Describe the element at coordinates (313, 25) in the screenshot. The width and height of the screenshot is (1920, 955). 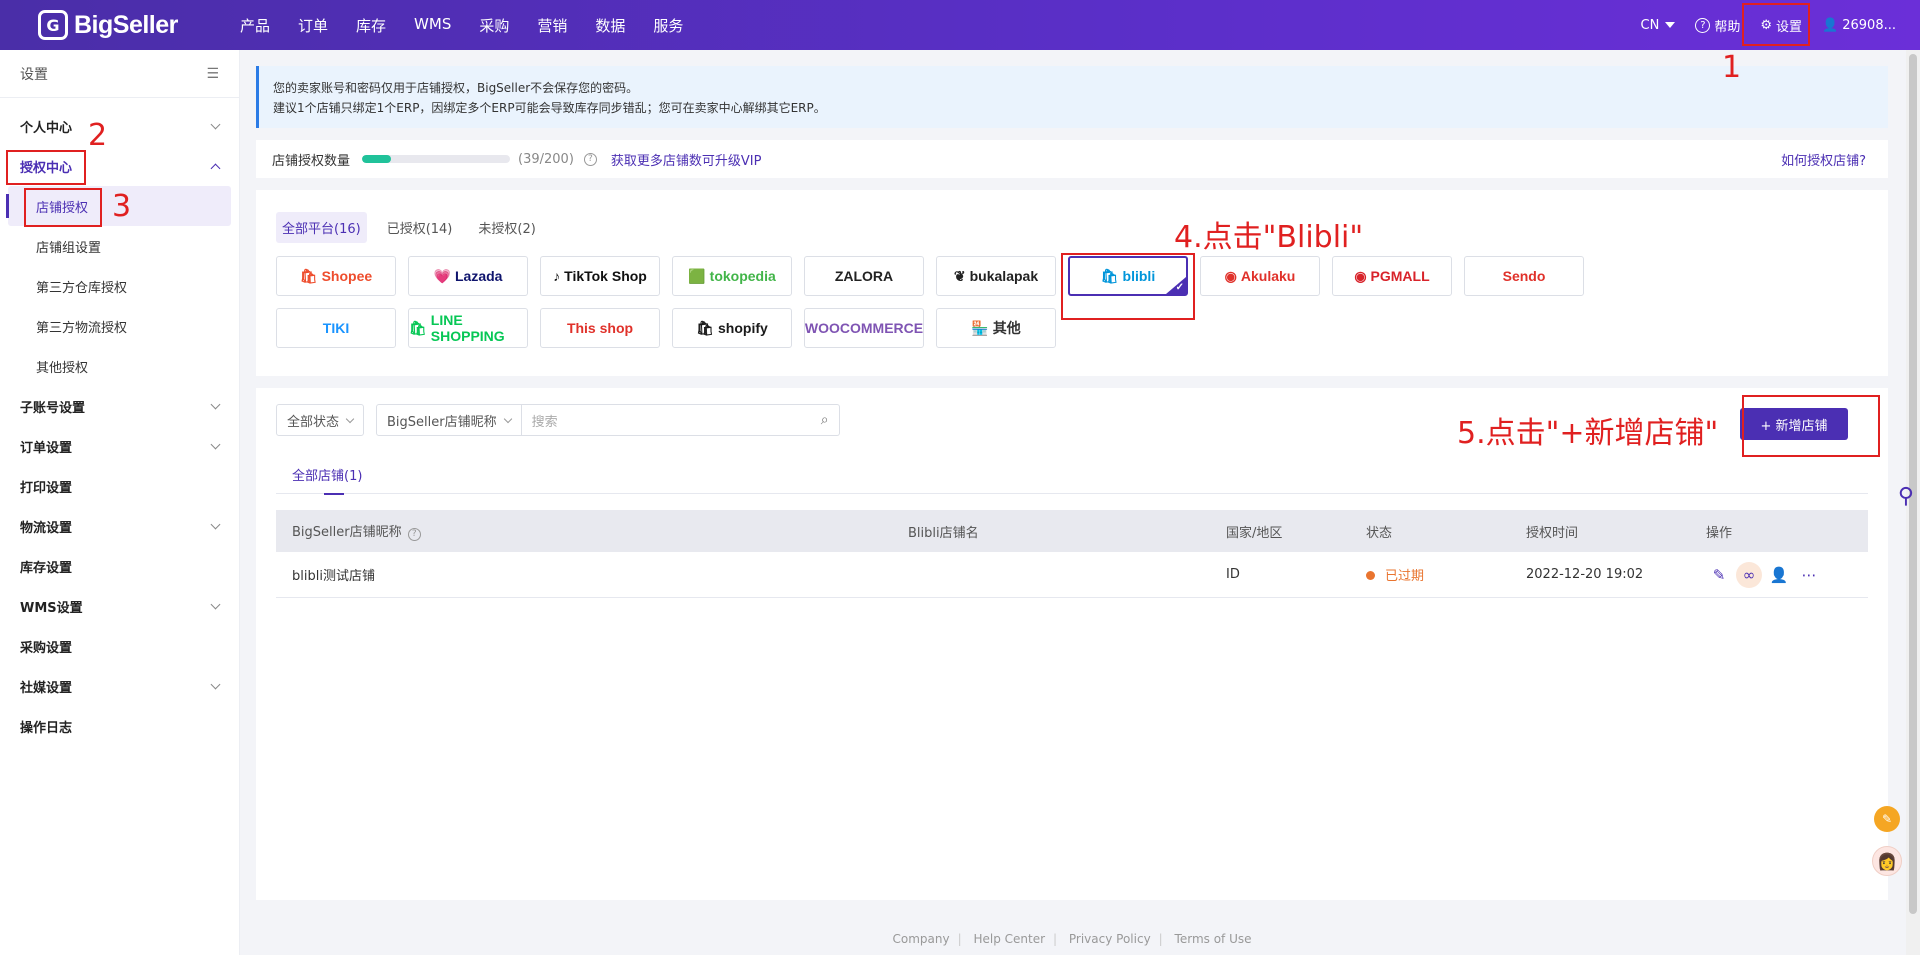
I see `nav-item-orders: 订单` at that location.